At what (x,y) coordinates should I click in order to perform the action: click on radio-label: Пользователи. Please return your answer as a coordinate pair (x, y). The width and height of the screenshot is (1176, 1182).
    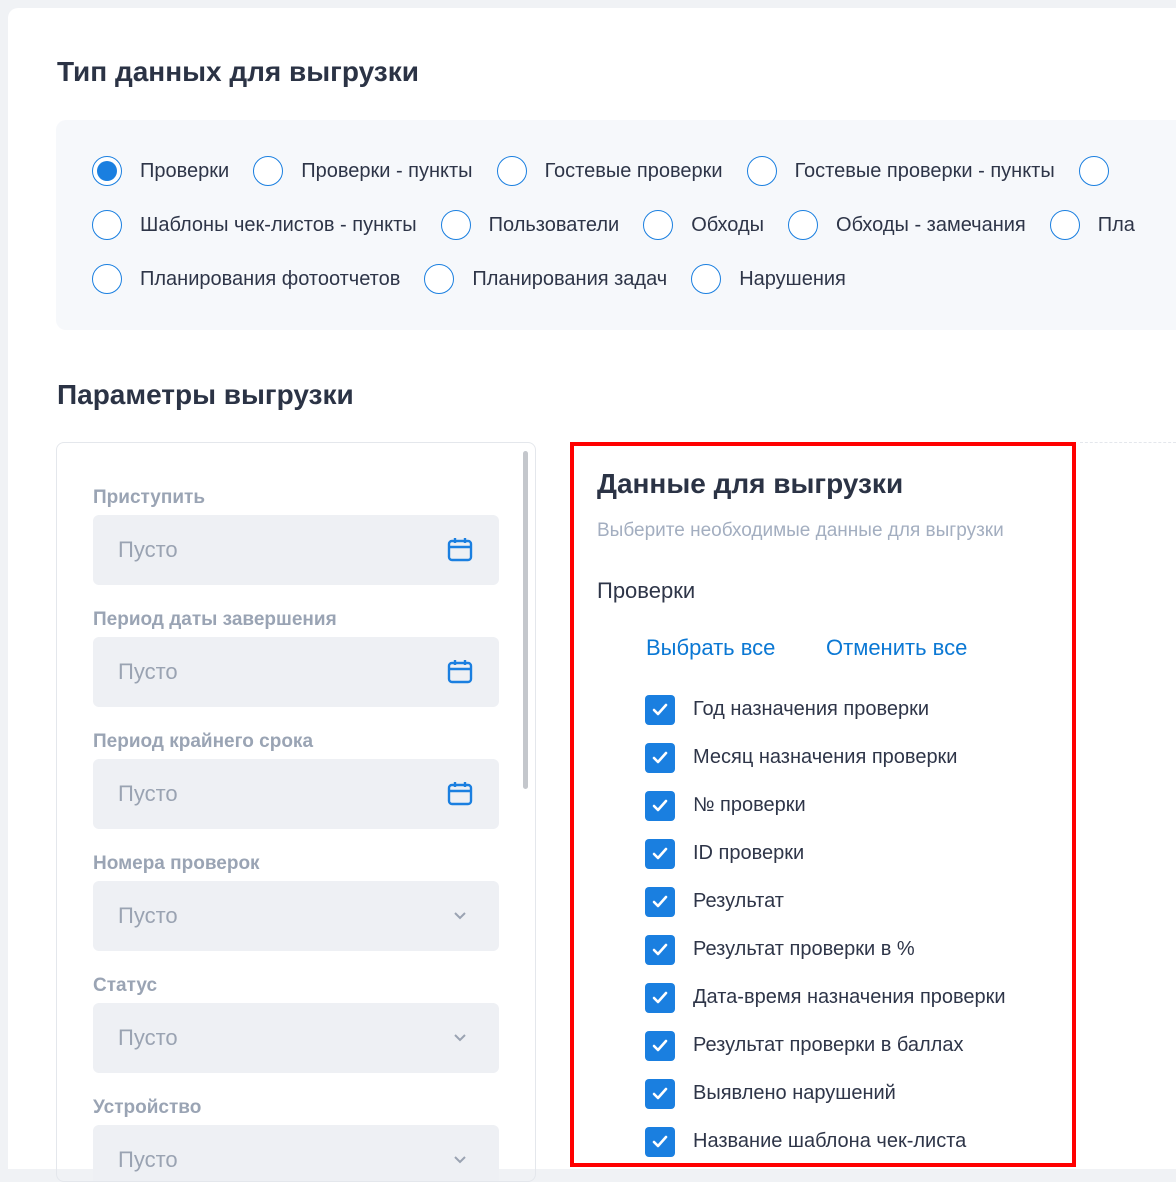
    Looking at the image, I should click on (554, 224).